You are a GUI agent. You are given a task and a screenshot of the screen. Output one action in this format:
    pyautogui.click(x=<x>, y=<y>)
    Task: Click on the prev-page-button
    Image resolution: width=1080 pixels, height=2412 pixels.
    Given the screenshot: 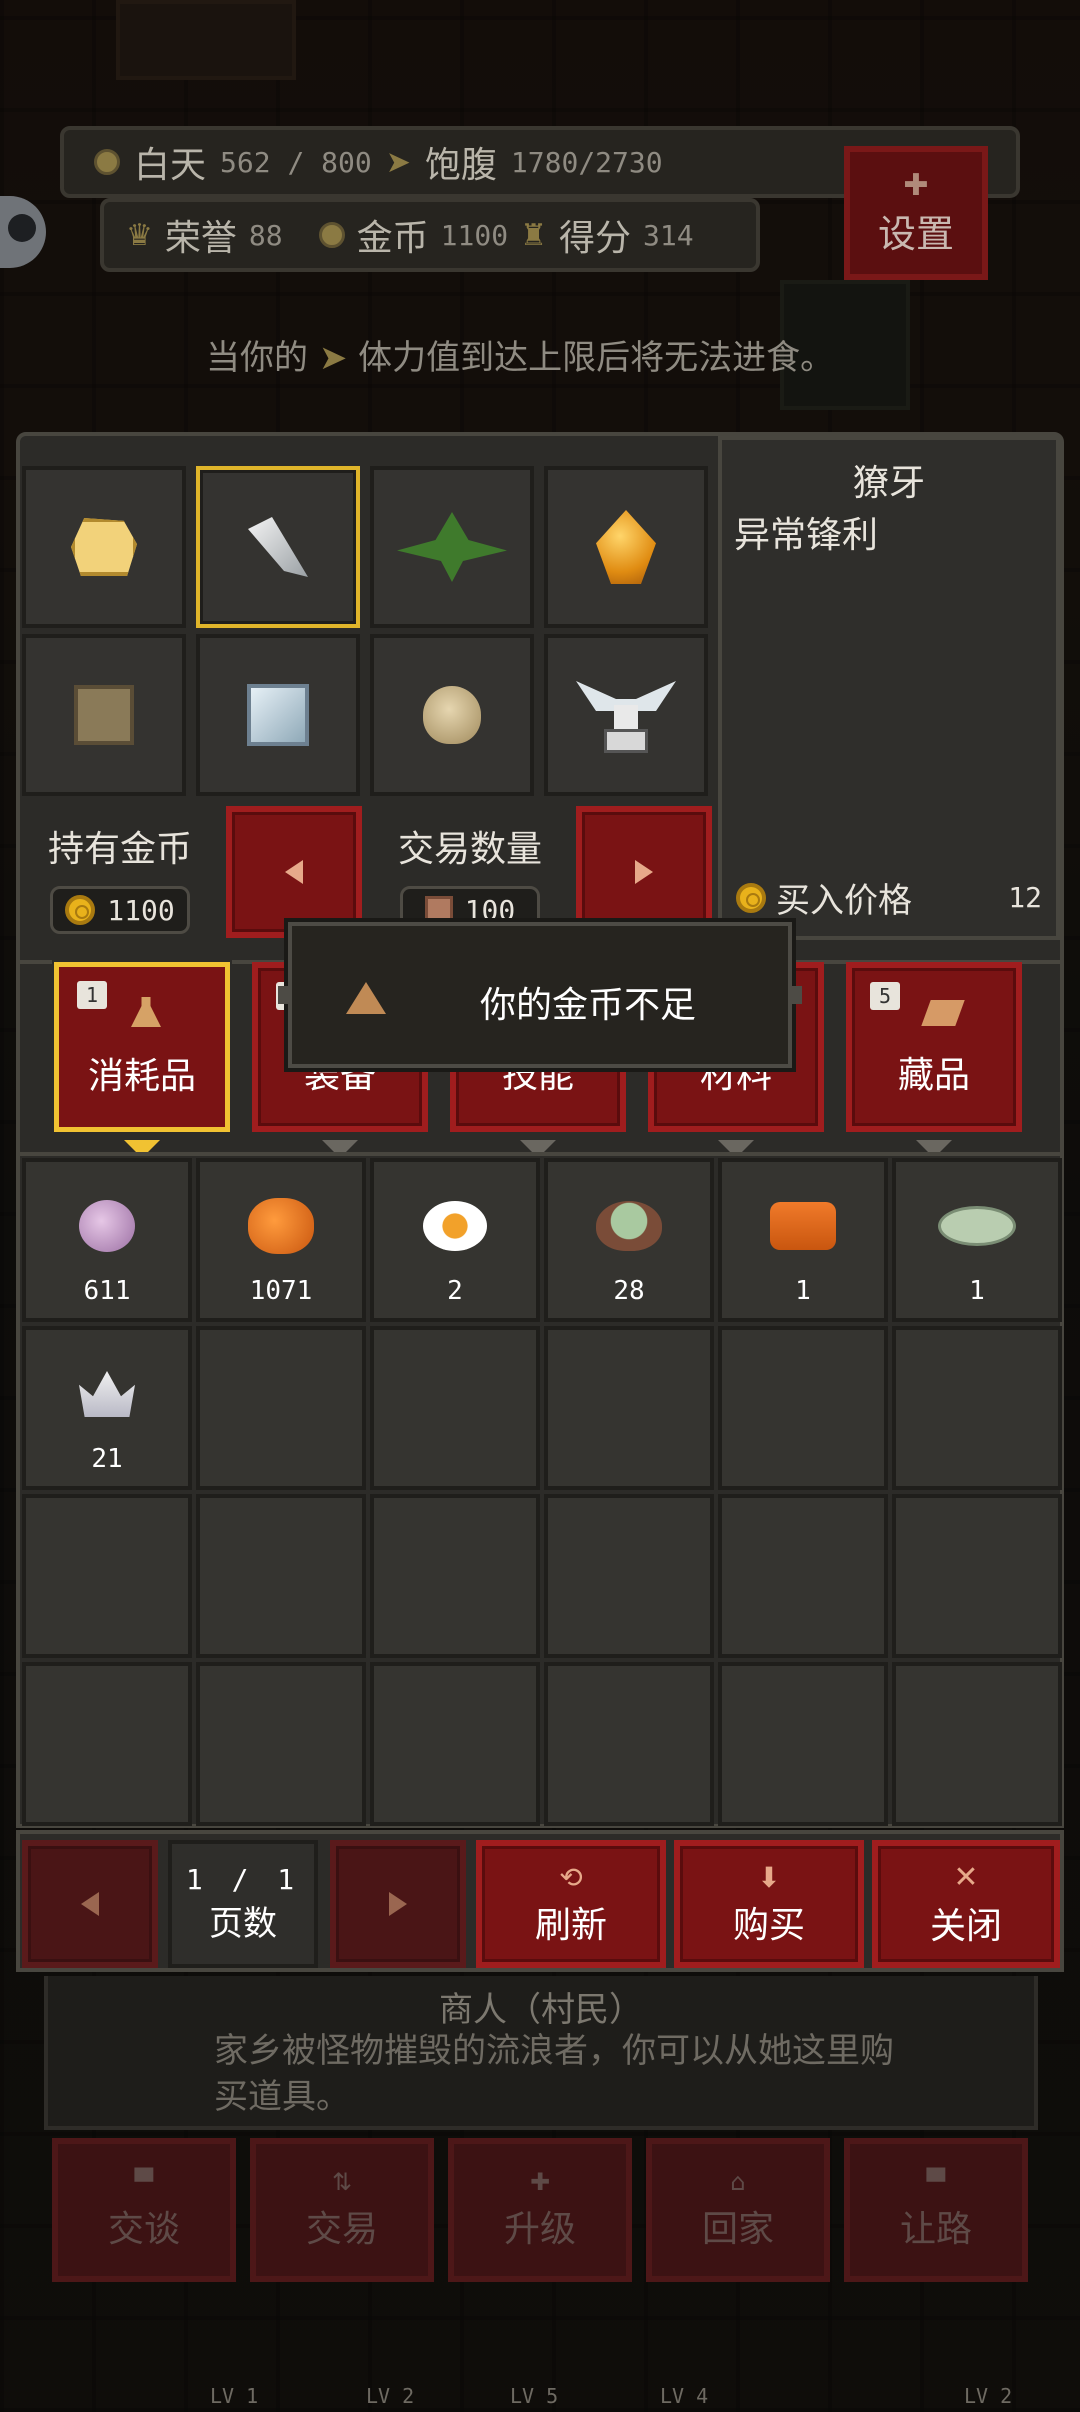 What is the action you would take?
    pyautogui.click(x=90, y=1904)
    